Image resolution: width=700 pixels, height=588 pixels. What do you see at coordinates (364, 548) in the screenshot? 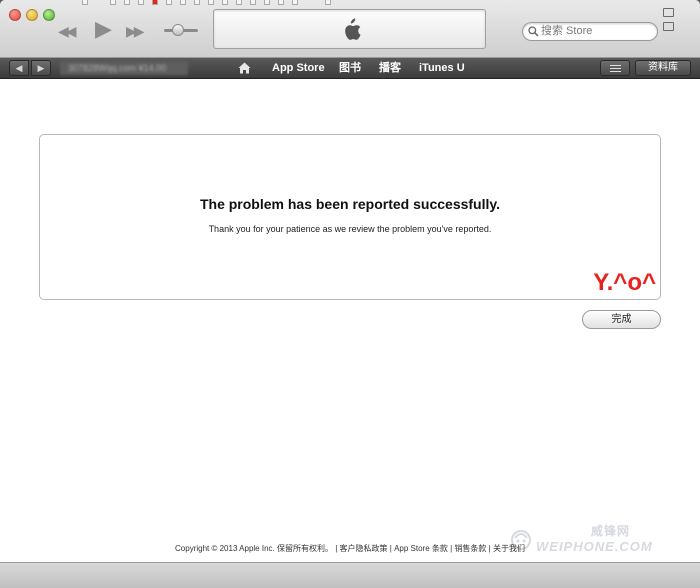
I see `footer-link-privacy: 客户隐私政策` at bounding box center [364, 548].